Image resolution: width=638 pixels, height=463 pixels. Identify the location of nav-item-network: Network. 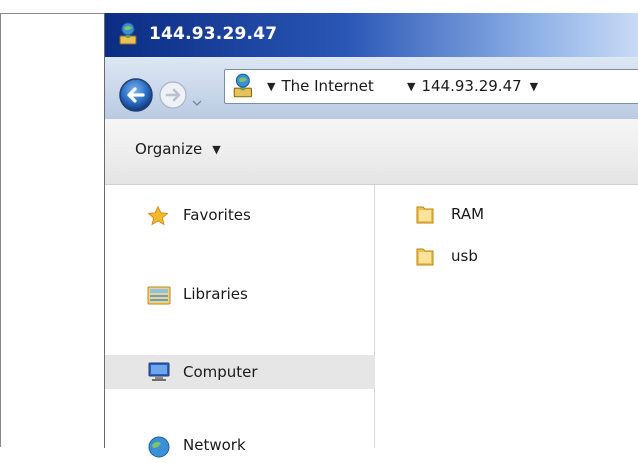
(240, 445).